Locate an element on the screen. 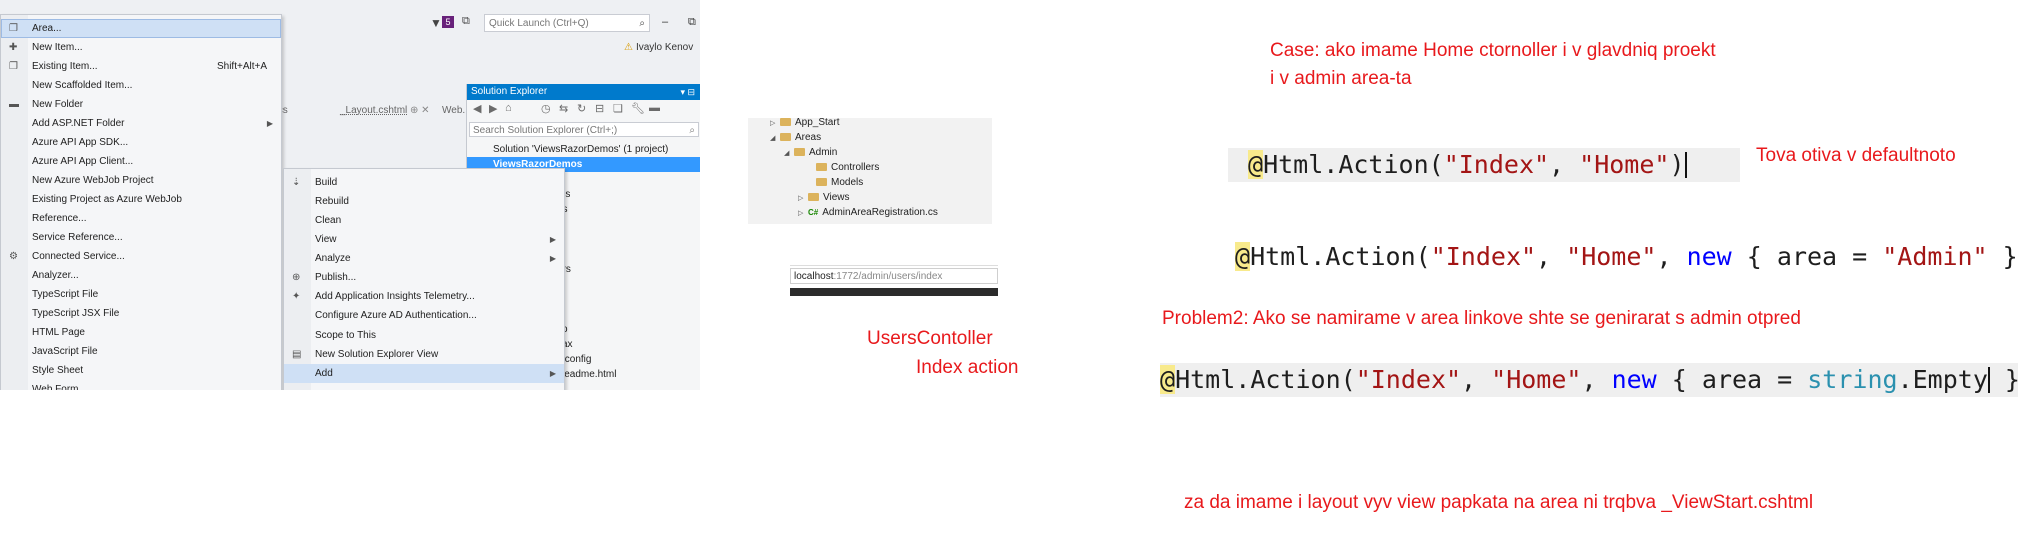 The height and width of the screenshot is (550, 2018). project-menu-item: ▤ New Solution Explorer View is located at coordinates (424, 354).